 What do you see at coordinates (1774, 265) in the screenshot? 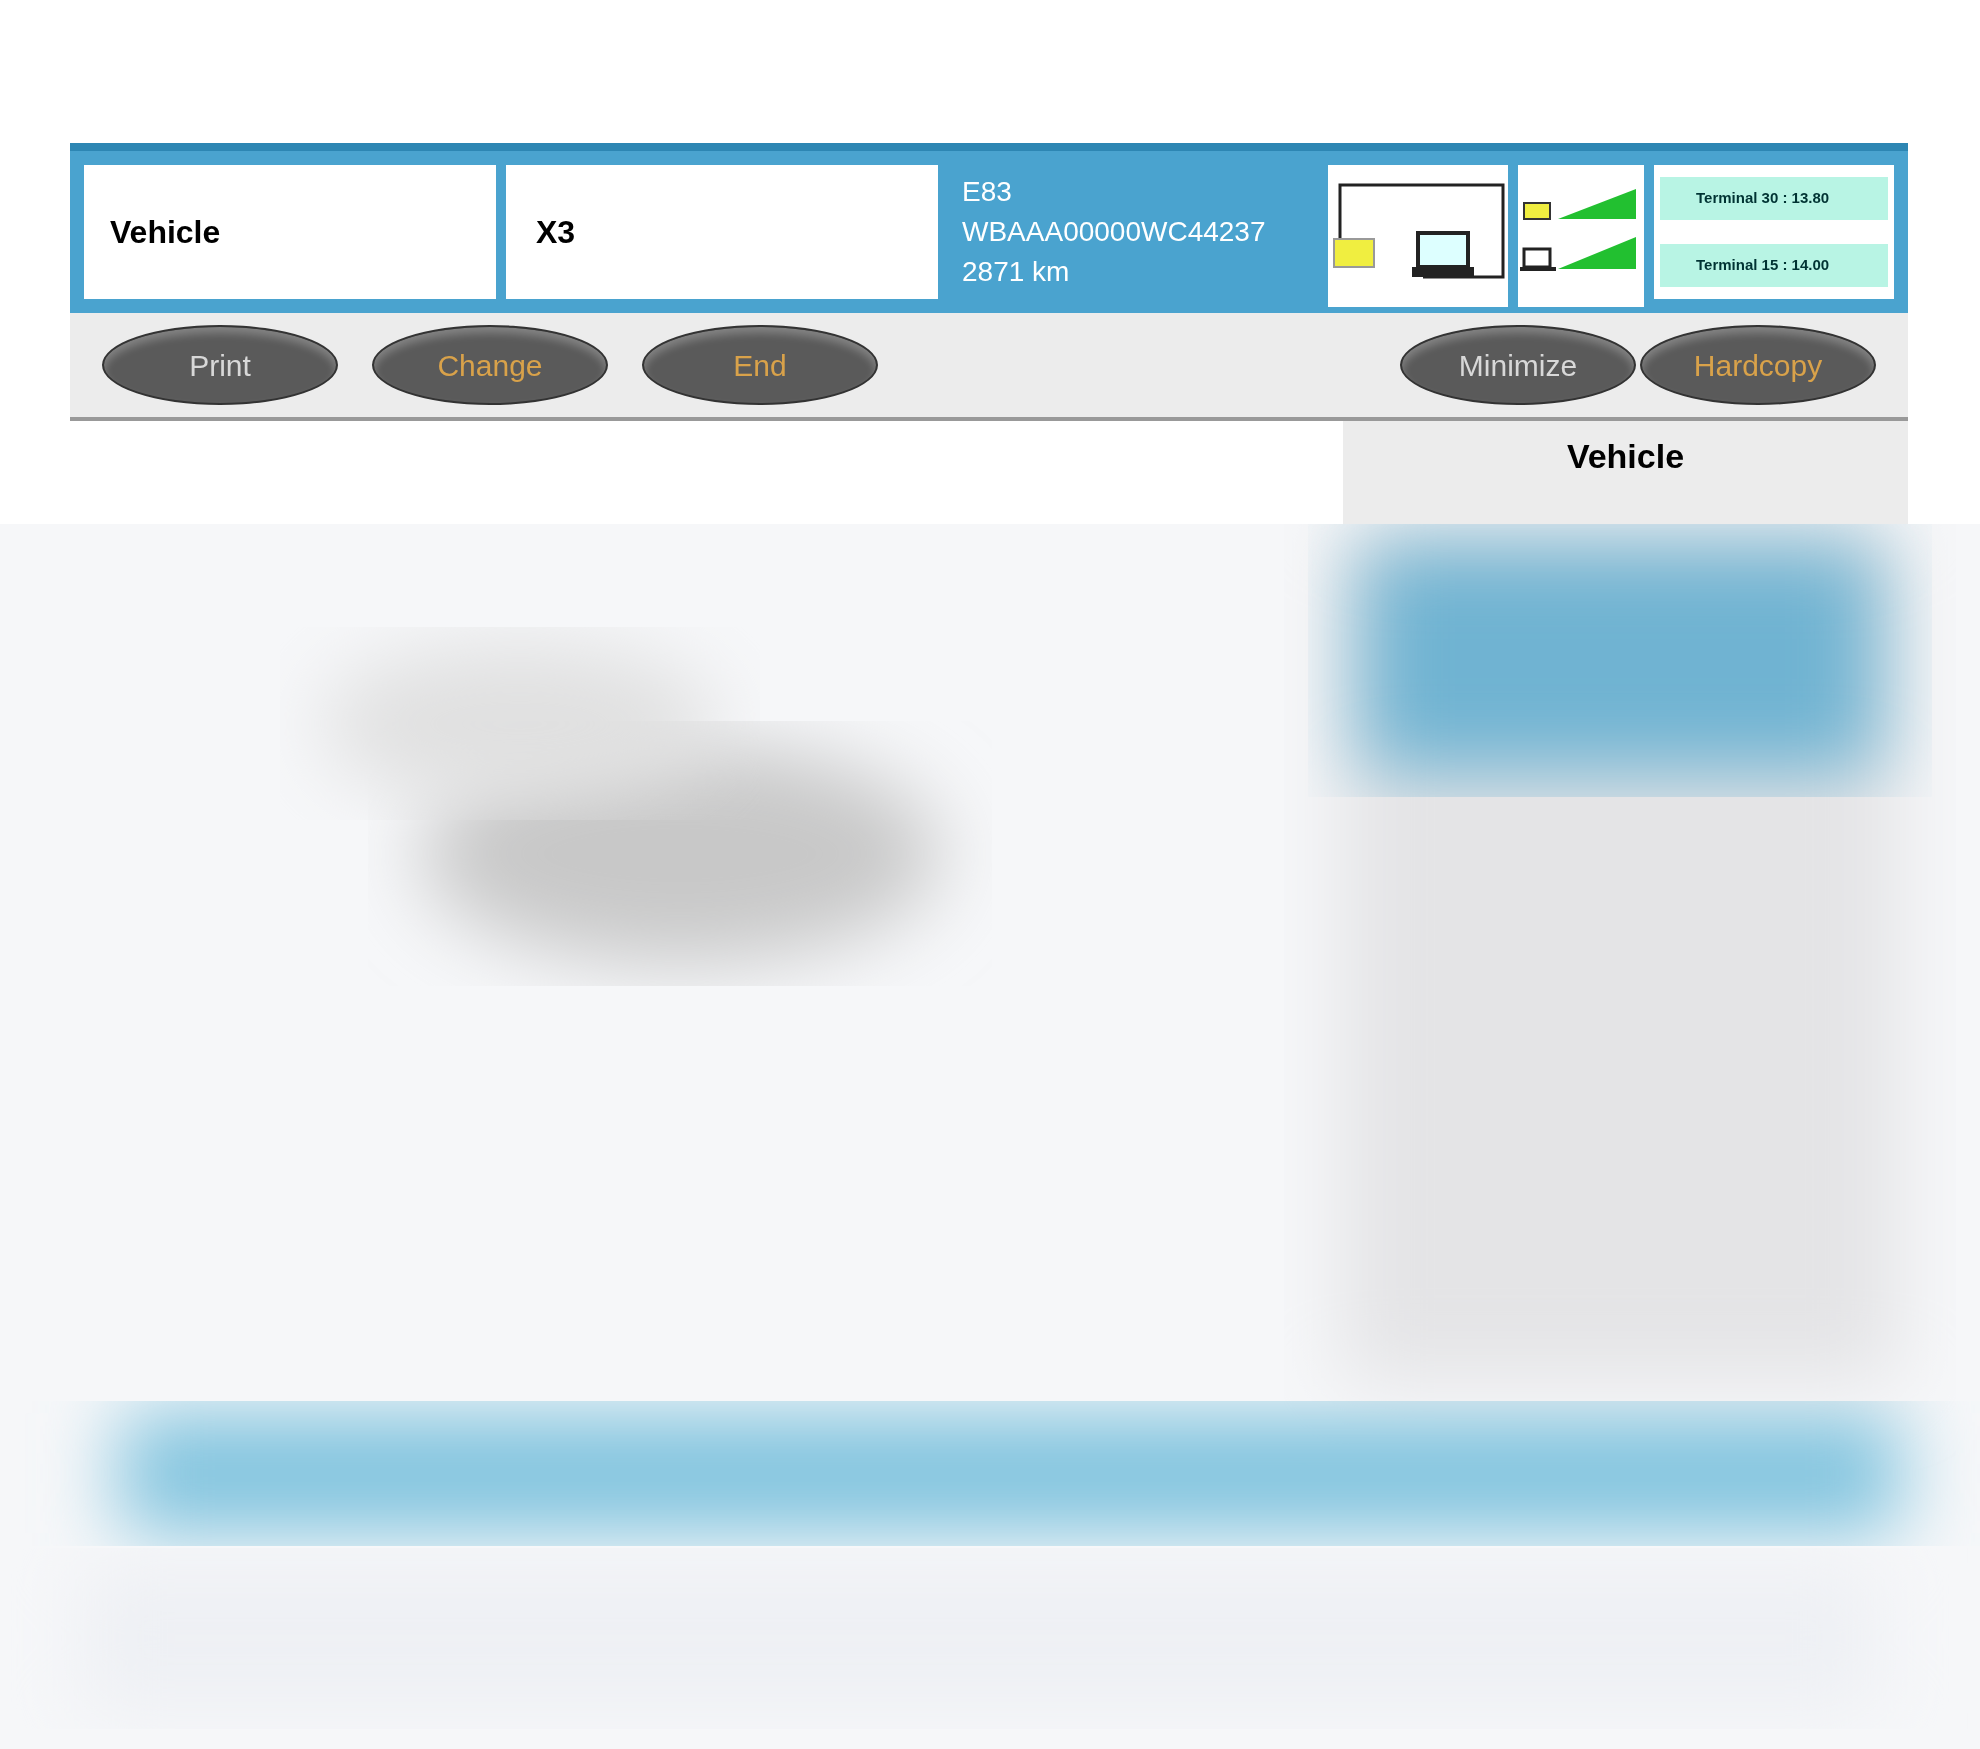
I see `terminal-voltage-text: Terminal 15 : 14.00` at bounding box center [1774, 265].